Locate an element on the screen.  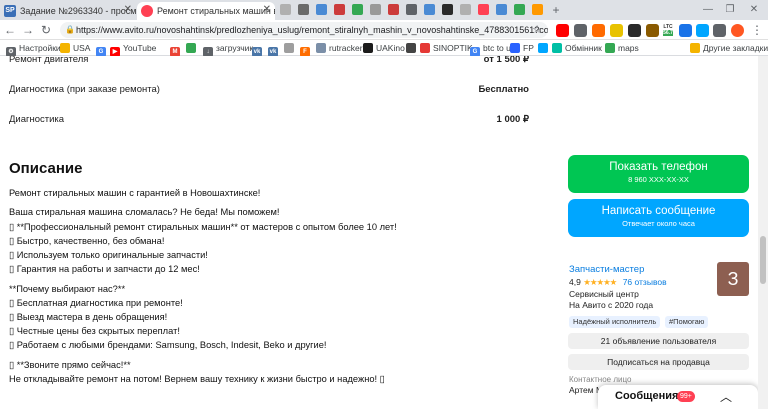
write-message-button: Написать сообщение Отвечает около часа is located at coordinates (658, 218).